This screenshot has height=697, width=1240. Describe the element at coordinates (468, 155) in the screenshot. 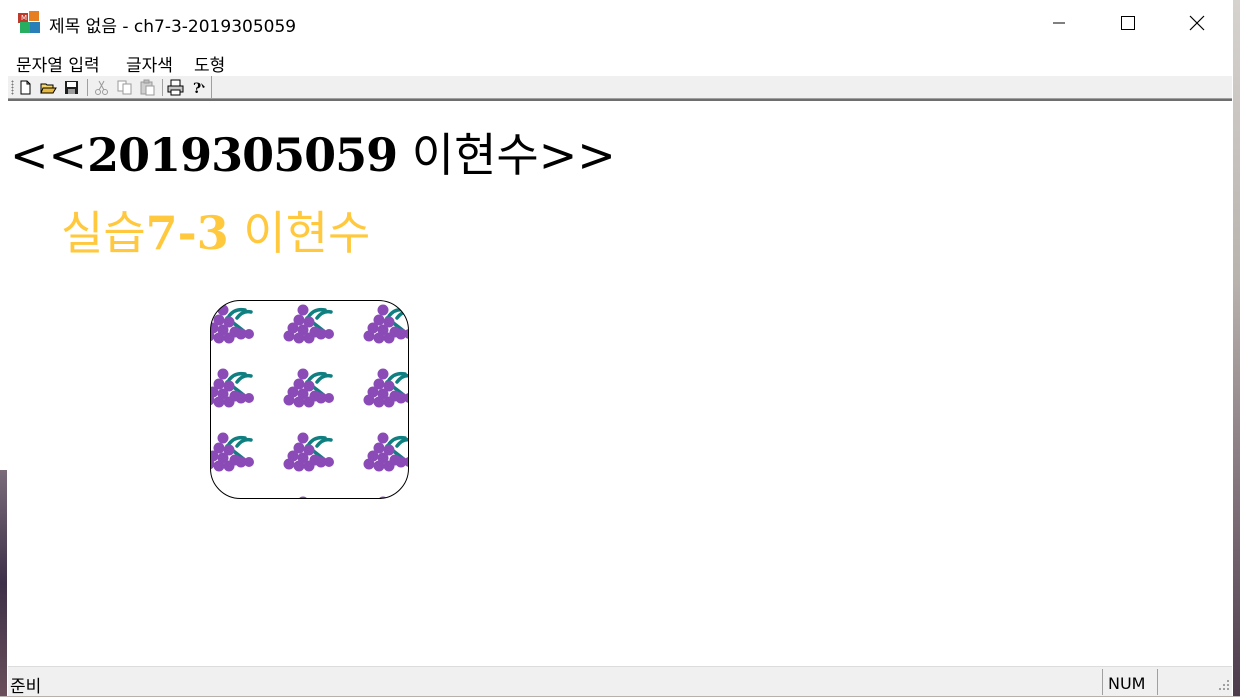

I see `student-name: 이현수` at that location.